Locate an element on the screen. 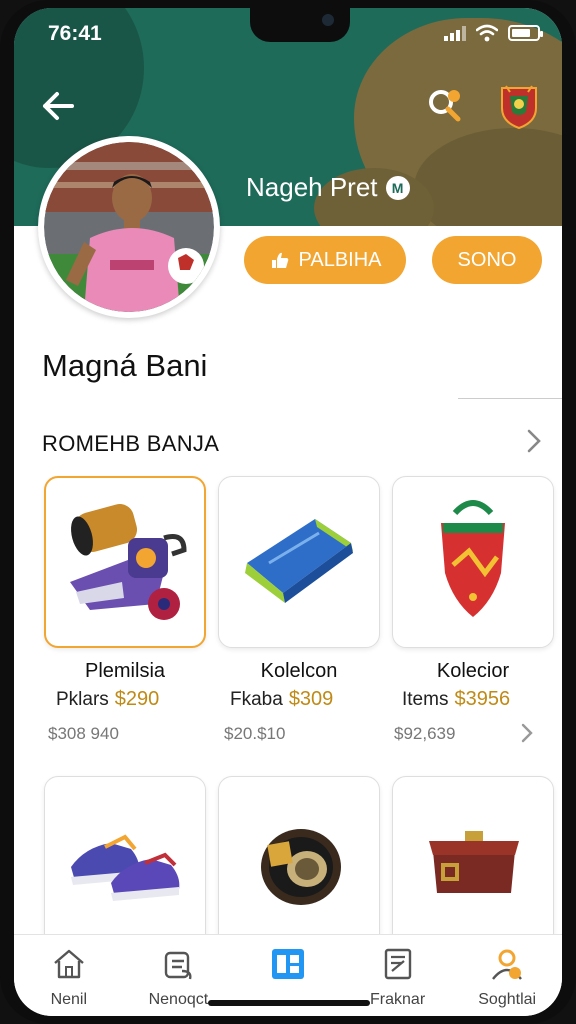 The image size is (576, 1024). gear-kit-icon is located at coordinates (128, 562).